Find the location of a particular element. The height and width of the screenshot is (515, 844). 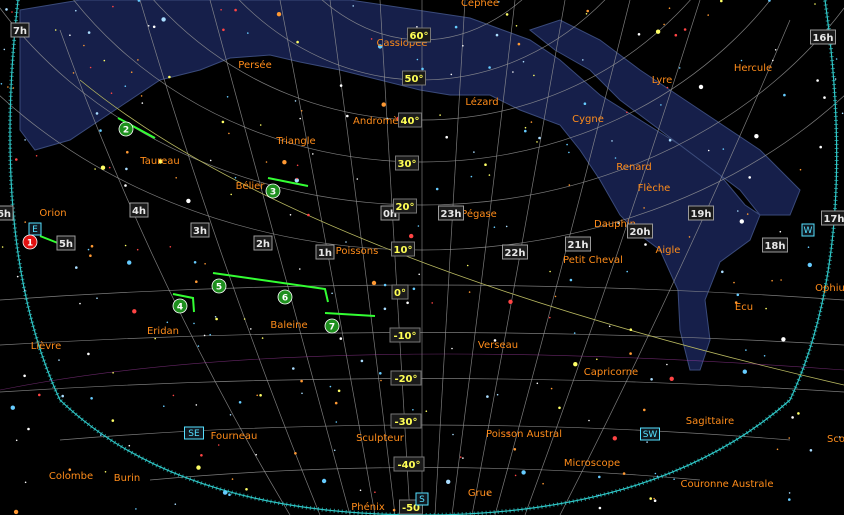

object-marker: 3 is located at coordinates (273, 191).